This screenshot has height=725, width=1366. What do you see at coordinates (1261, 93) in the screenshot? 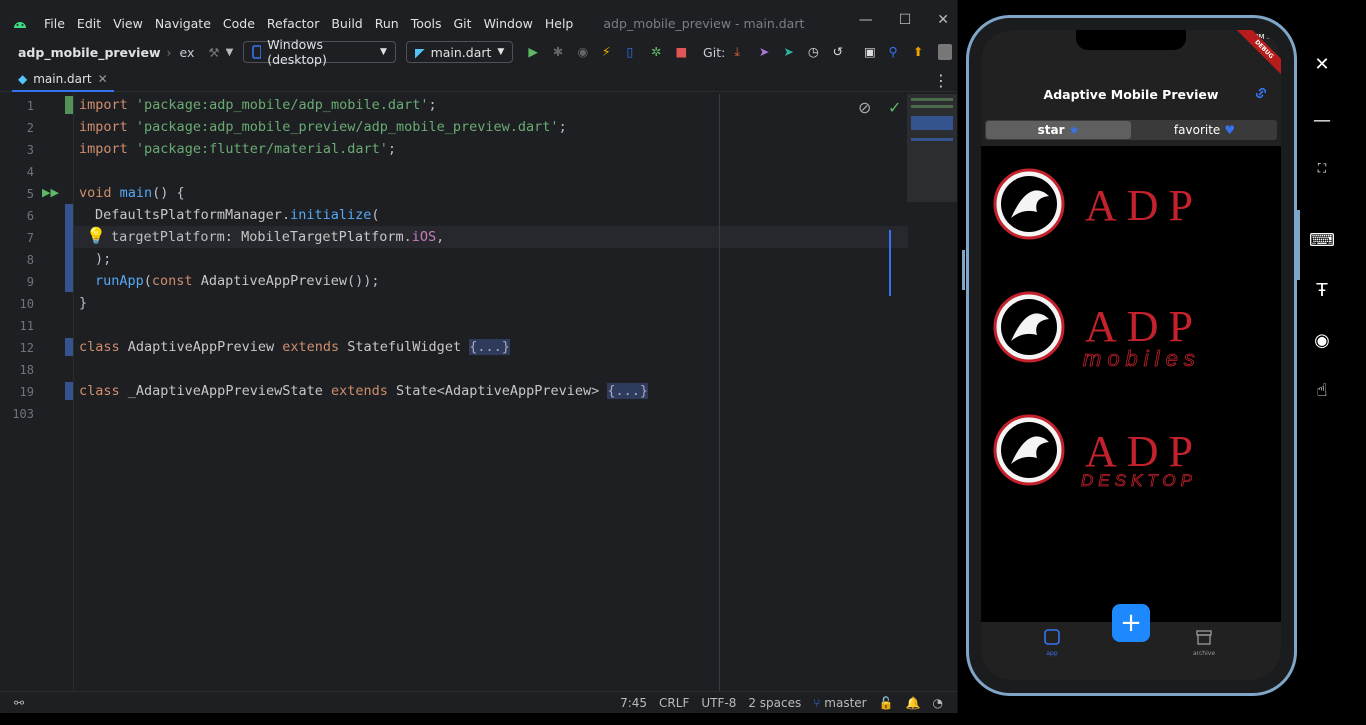
I see `link-icon` at bounding box center [1261, 93].